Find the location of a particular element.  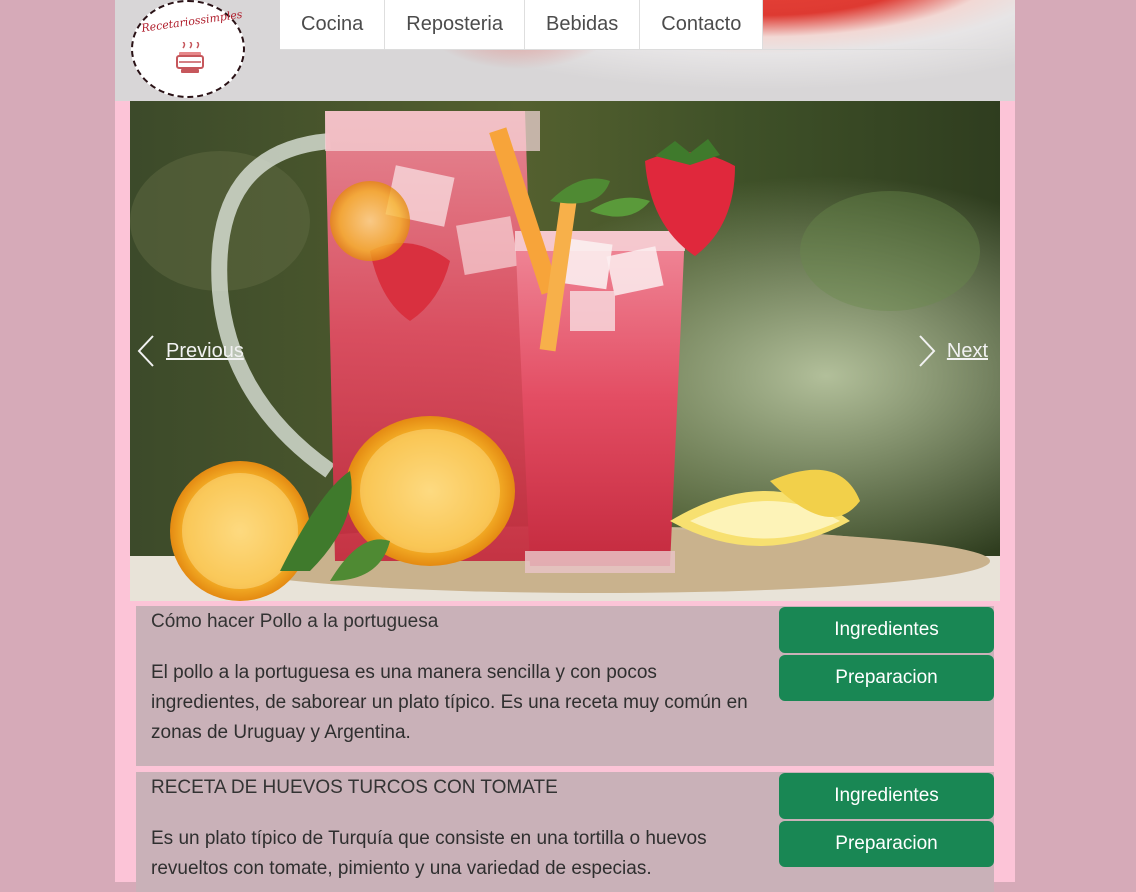

recipe-title: Cómo hacer Pollo a la portuguesa is located at coordinates (295, 621).